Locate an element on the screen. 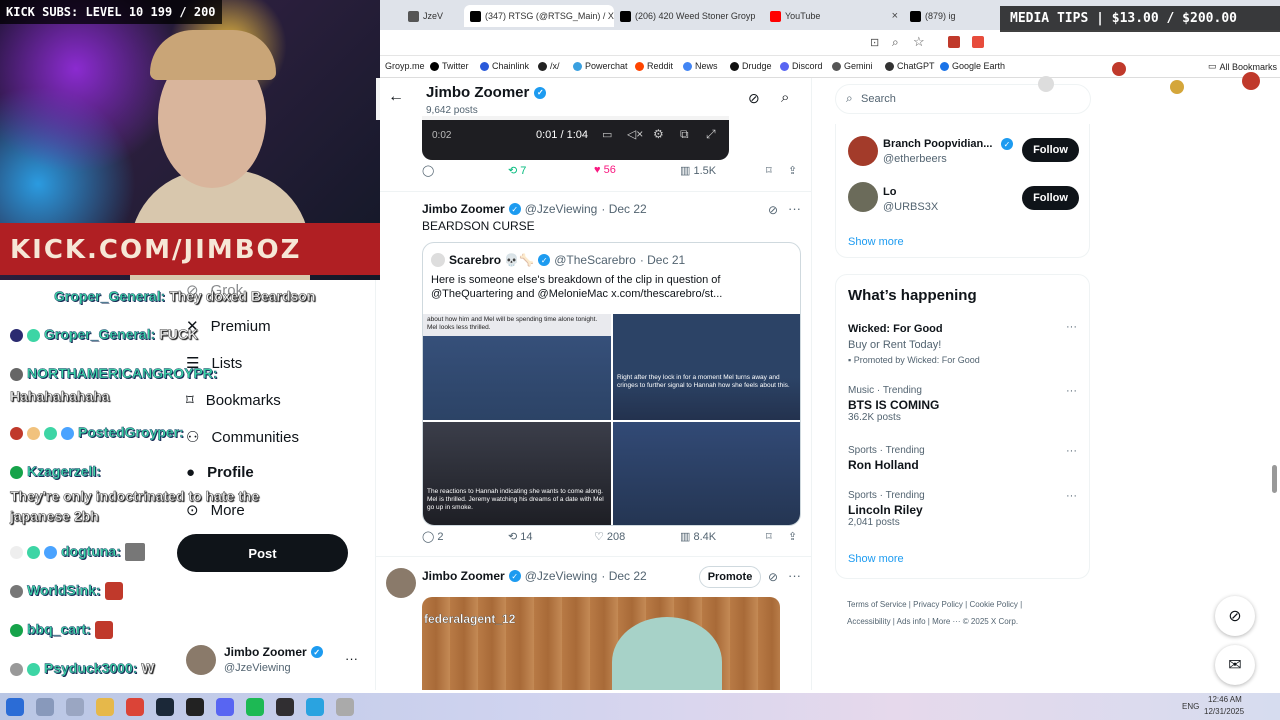 The height and width of the screenshot is (720, 1280). steam-icon is located at coordinates (165, 706).